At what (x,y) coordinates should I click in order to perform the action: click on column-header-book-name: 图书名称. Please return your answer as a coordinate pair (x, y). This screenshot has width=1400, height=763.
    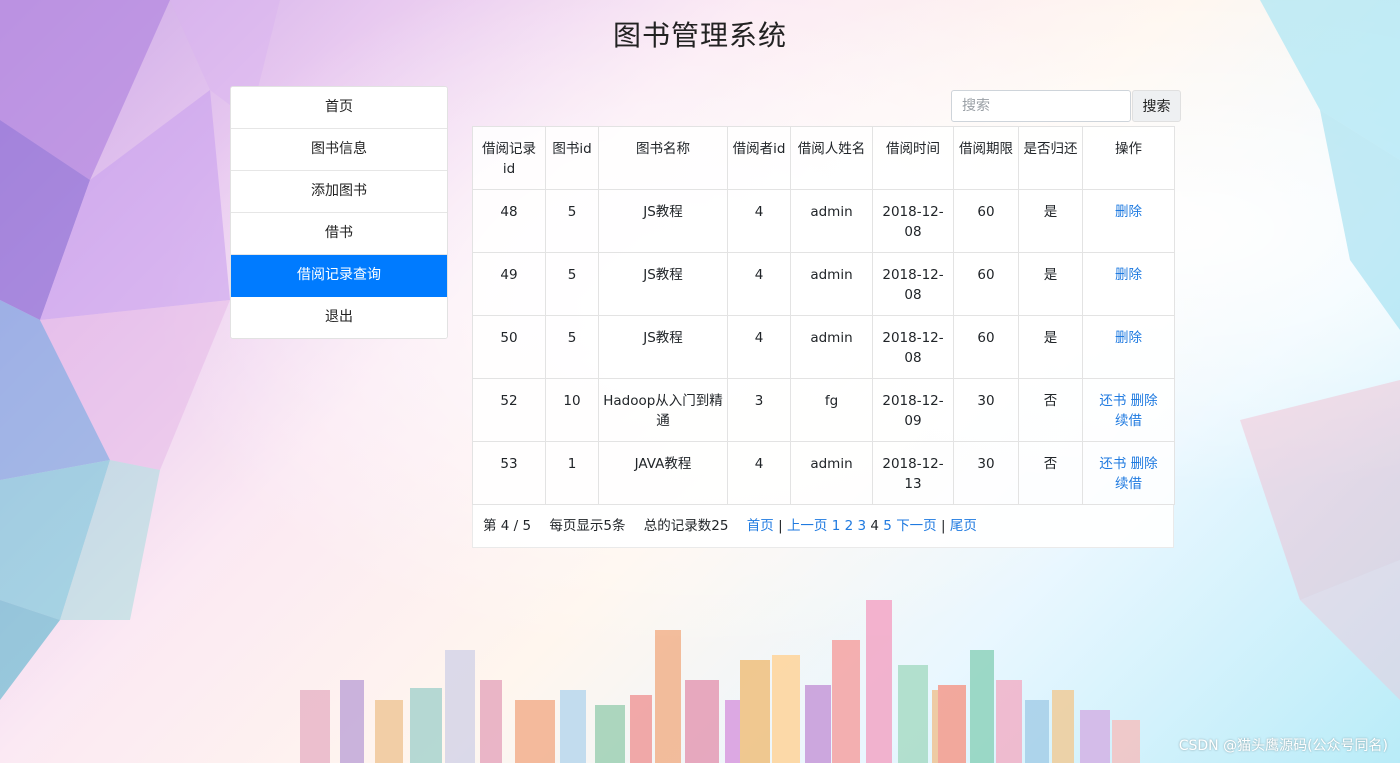
    Looking at the image, I should click on (663, 158).